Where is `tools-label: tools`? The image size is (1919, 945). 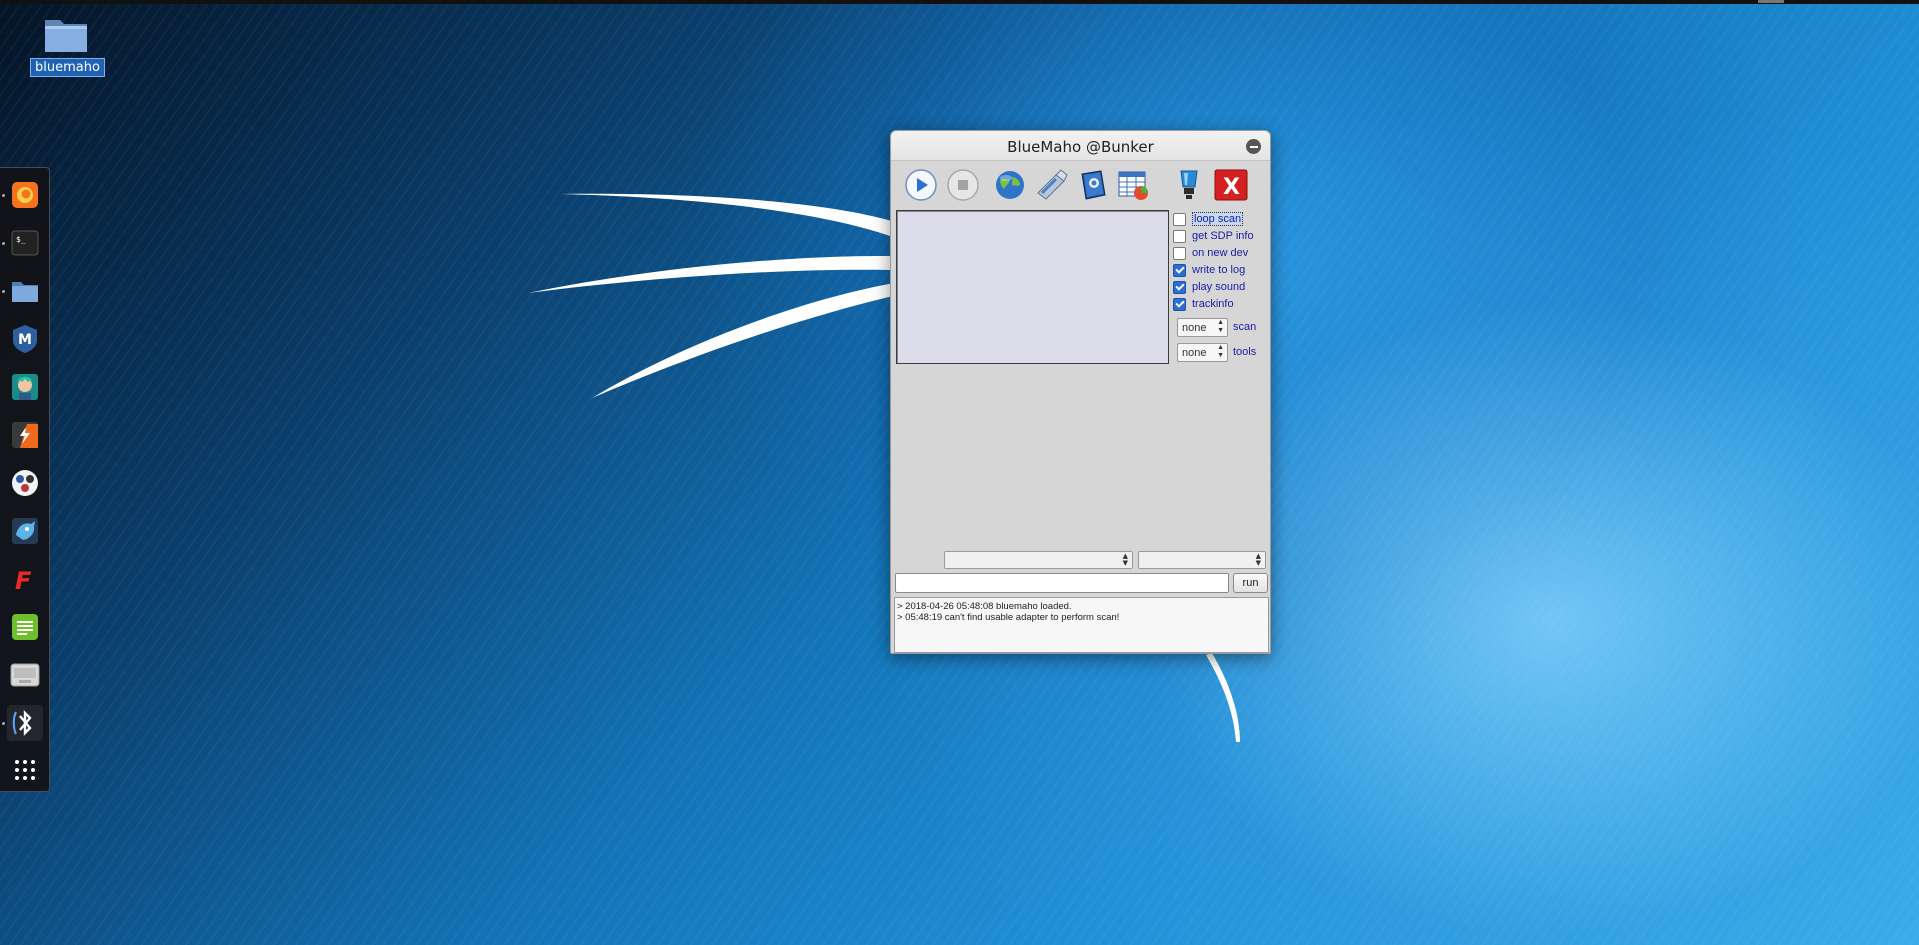 tools-label: tools is located at coordinates (1245, 352).